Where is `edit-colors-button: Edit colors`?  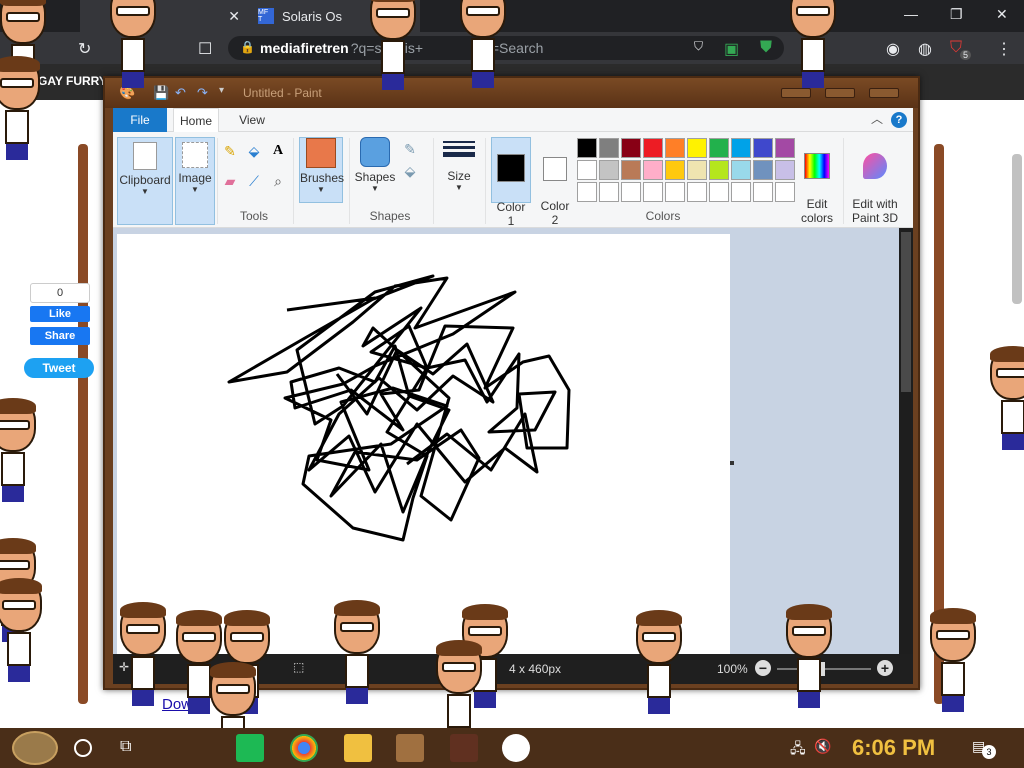
edit-colors-button: Edit colors is located at coordinates (817, 181).